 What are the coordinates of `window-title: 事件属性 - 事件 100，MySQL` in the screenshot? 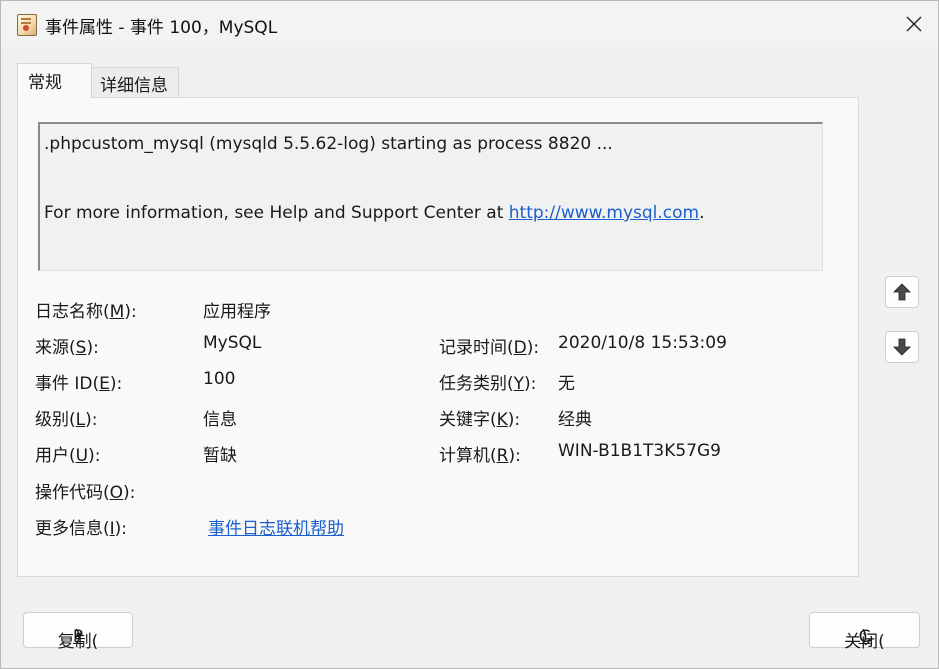 It's located at (161, 28).